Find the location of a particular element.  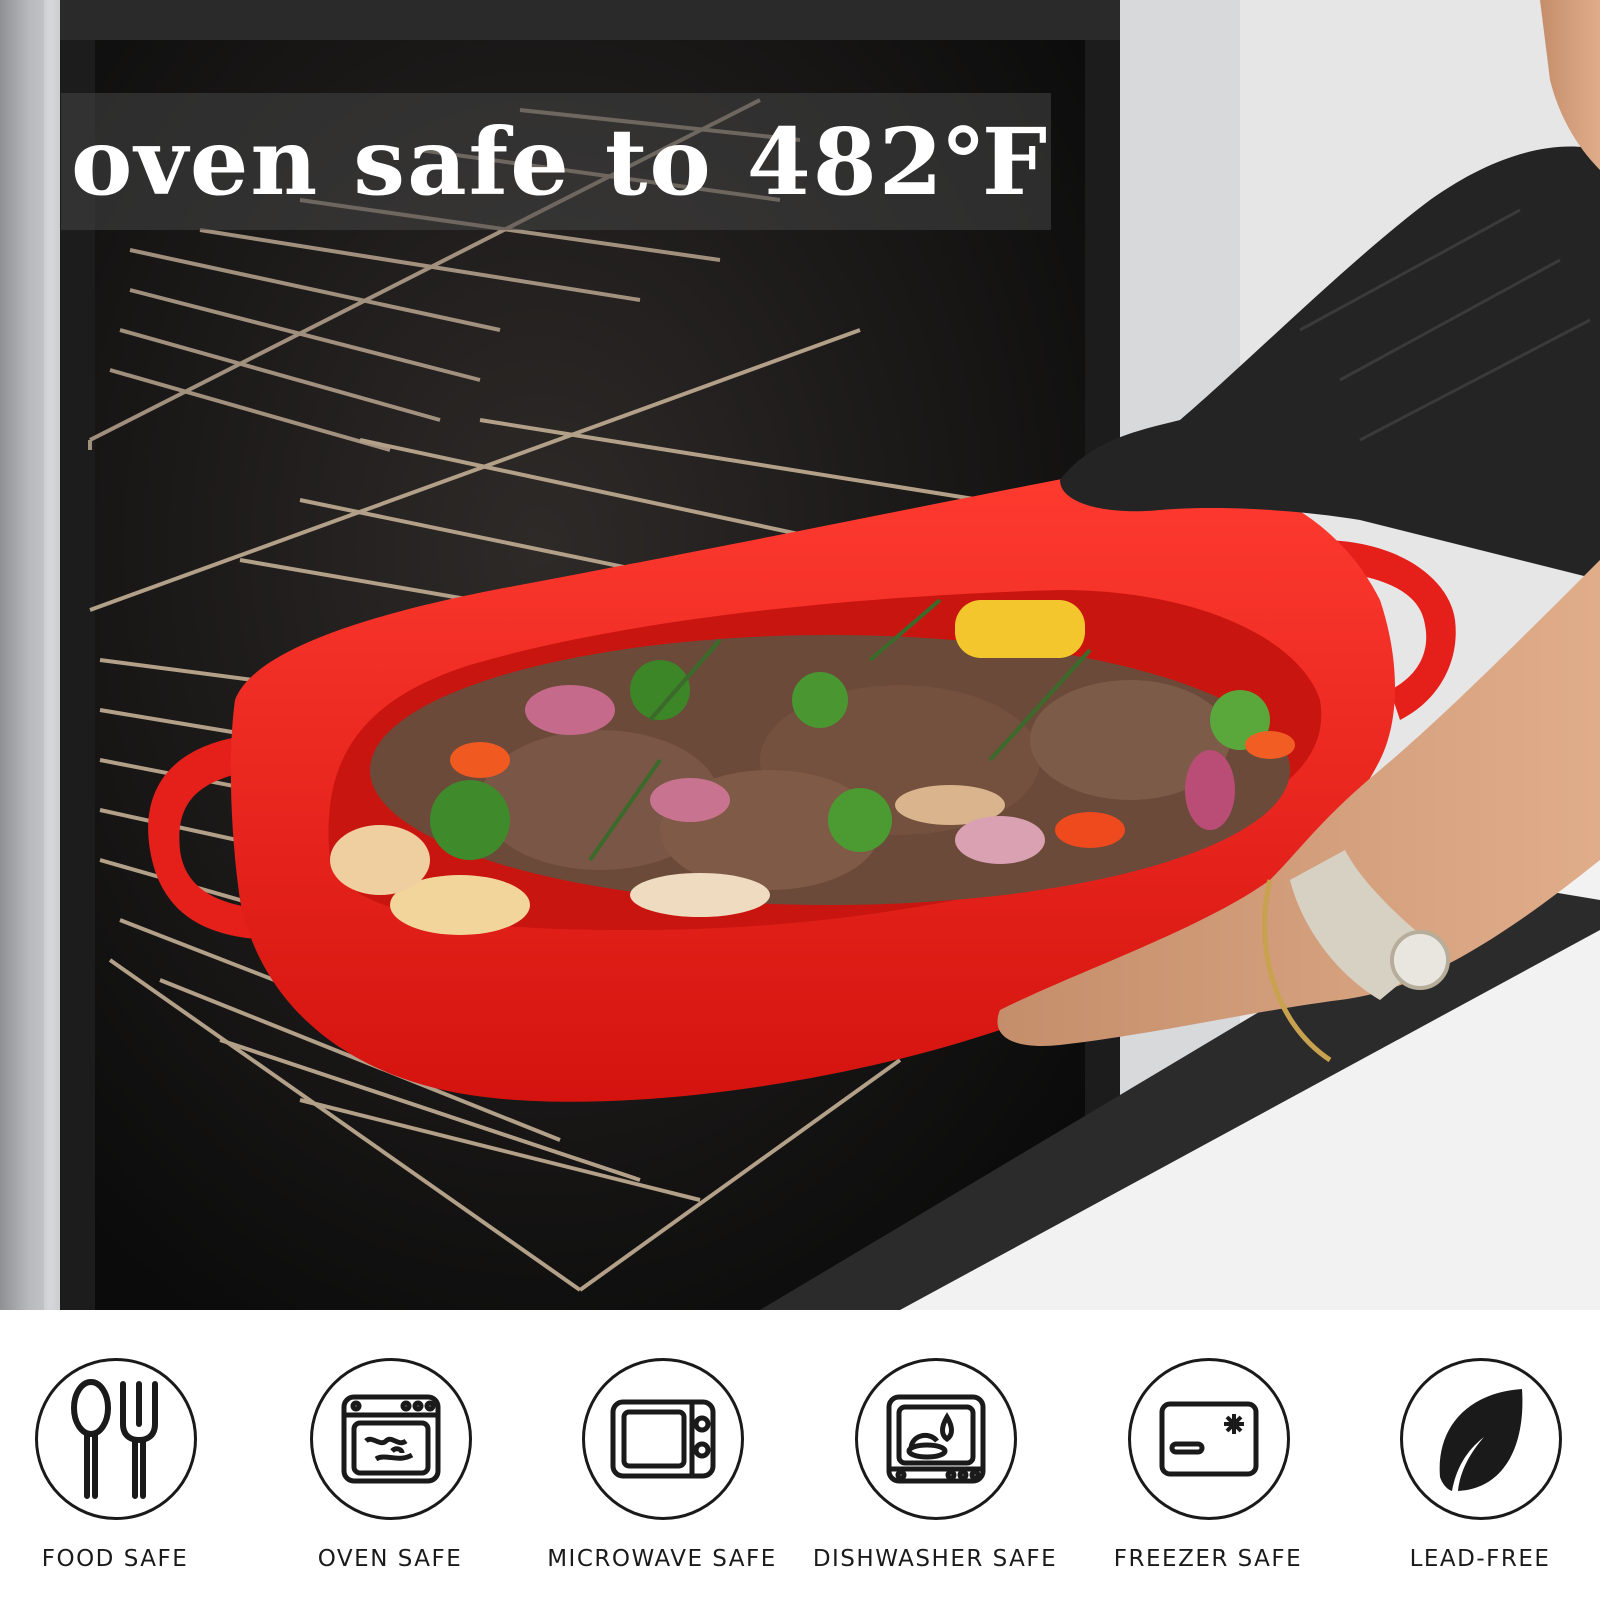

badge-label: FOOD SAFE is located at coordinates (115, 1559).